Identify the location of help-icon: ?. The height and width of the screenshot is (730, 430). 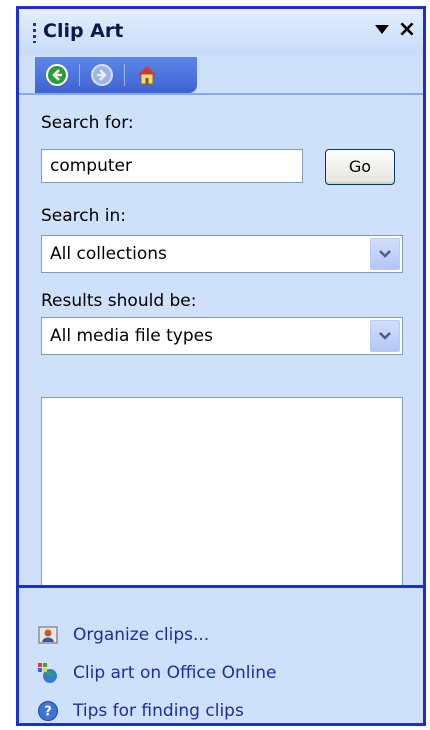
(48, 711).